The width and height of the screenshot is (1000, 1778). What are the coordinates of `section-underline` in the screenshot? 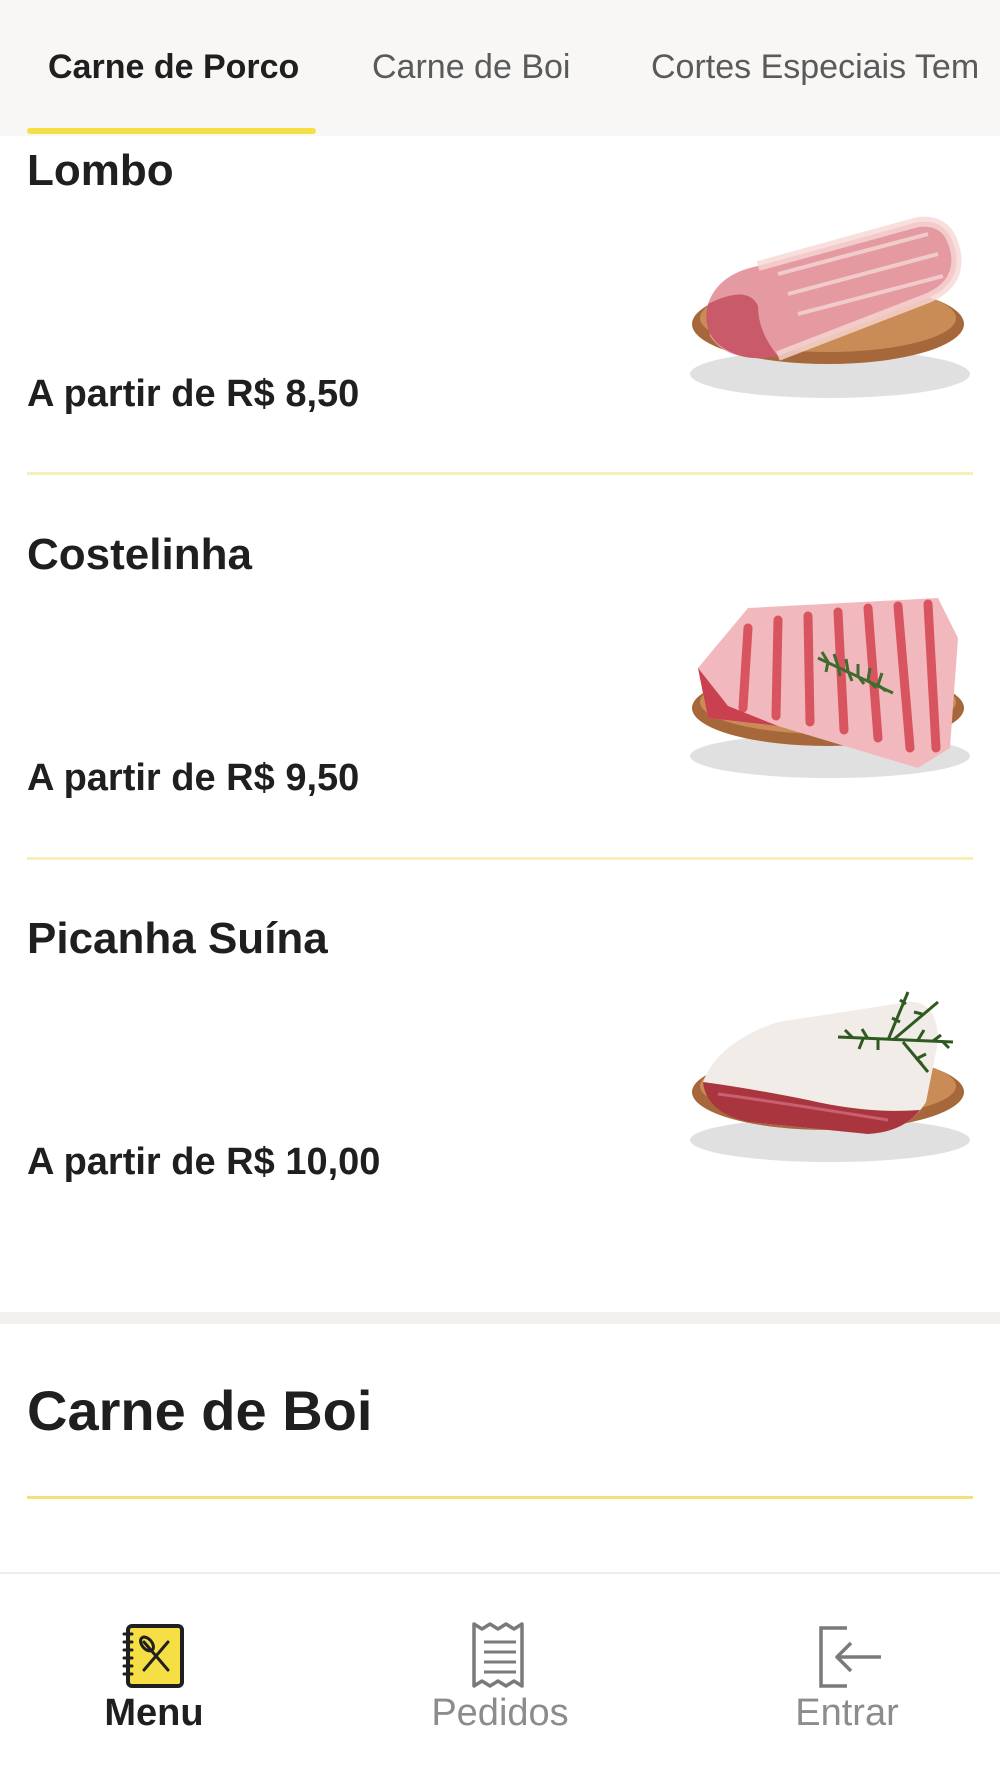 It's located at (500, 1497).